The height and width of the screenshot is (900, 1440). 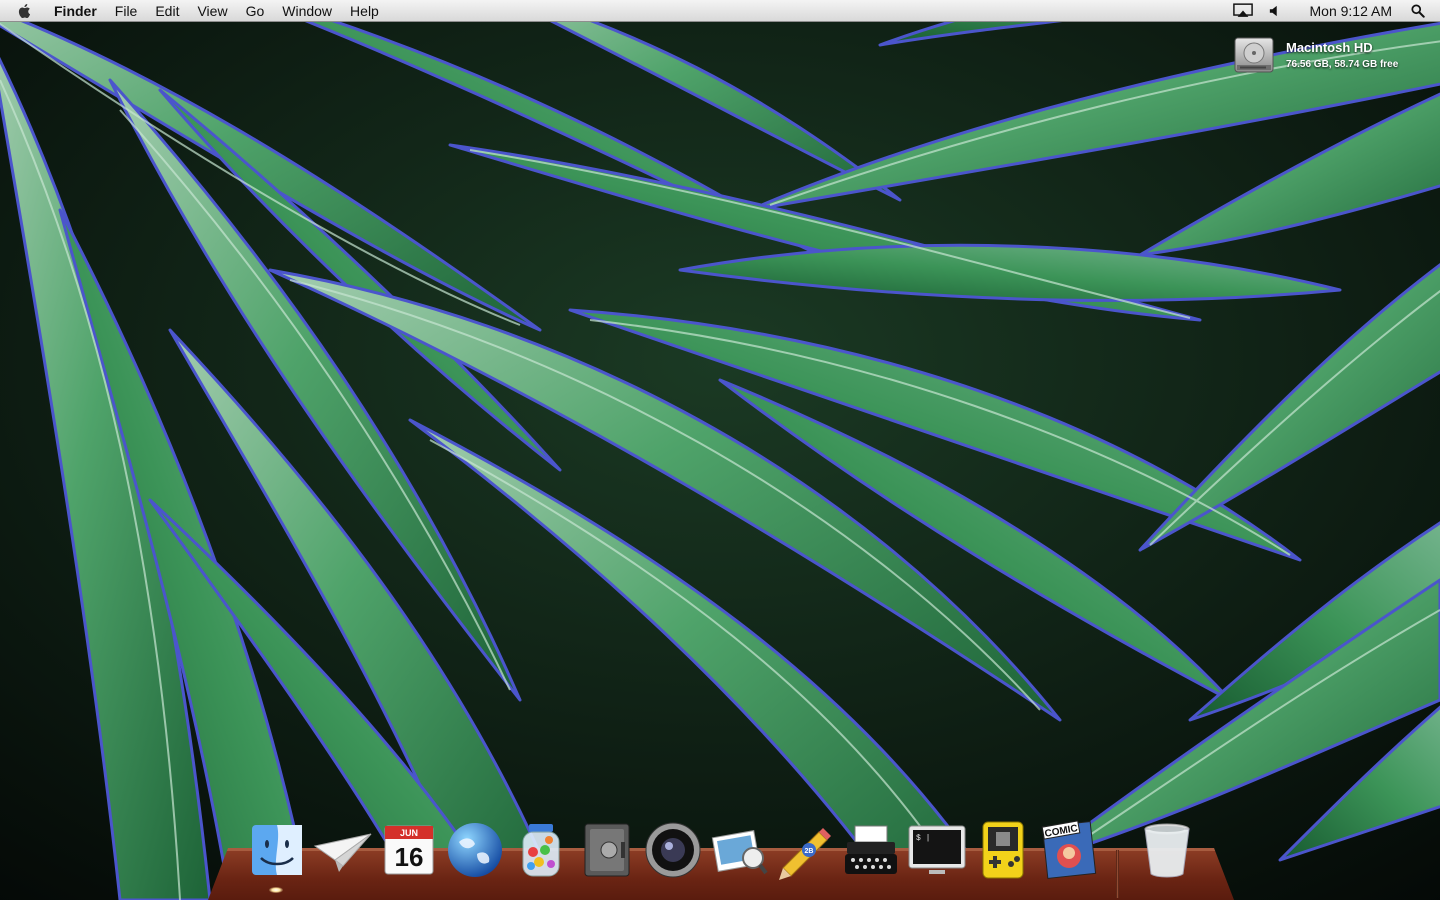 What do you see at coordinates (126, 11) in the screenshot?
I see `menu-file: File` at bounding box center [126, 11].